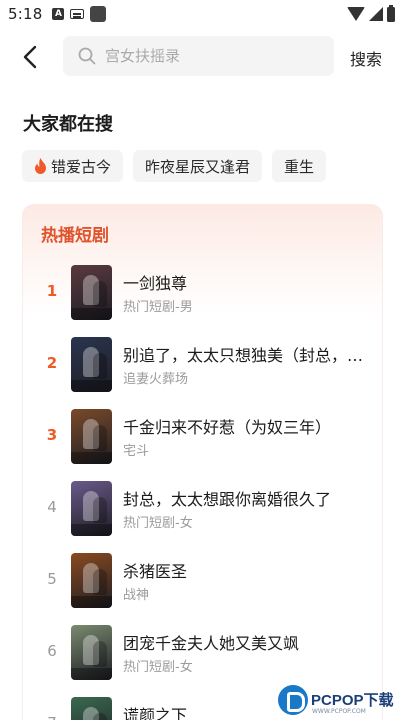  I want to click on rank-number: 3, so click(52, 435).